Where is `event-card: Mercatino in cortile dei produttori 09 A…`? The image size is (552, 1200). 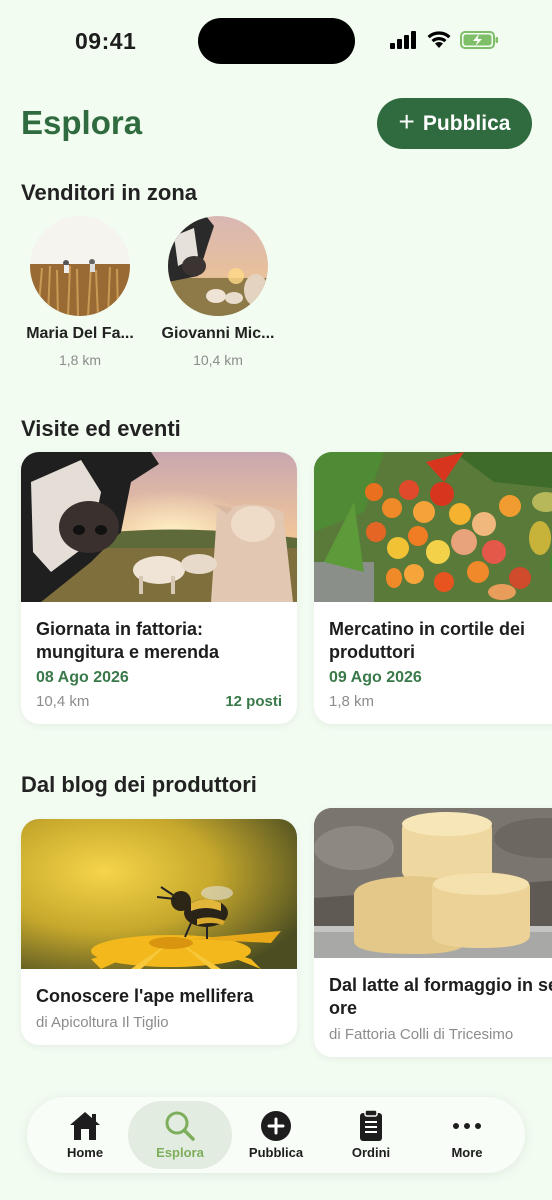
event-card: Mercatino in cortile dei produttori 09 A… is located at coordinates (433, 588).